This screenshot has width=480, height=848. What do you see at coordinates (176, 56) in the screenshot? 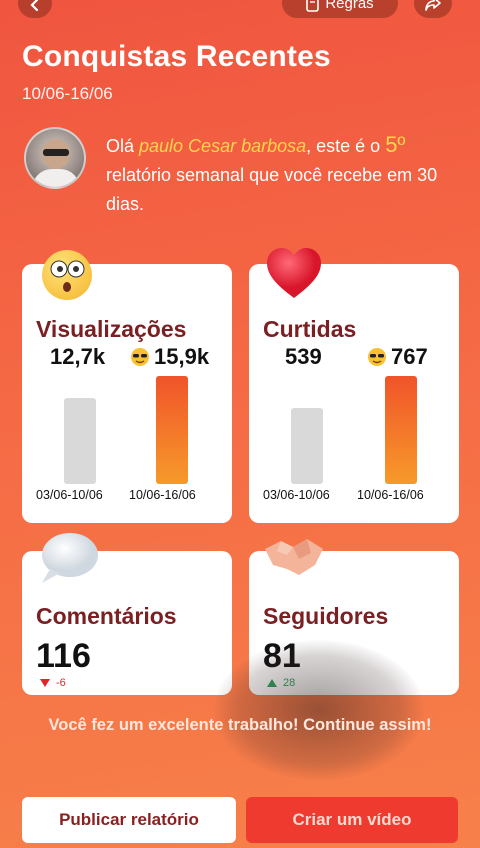
I see `page-title: Conquistas Recentes` at bounding box center [176, 56].